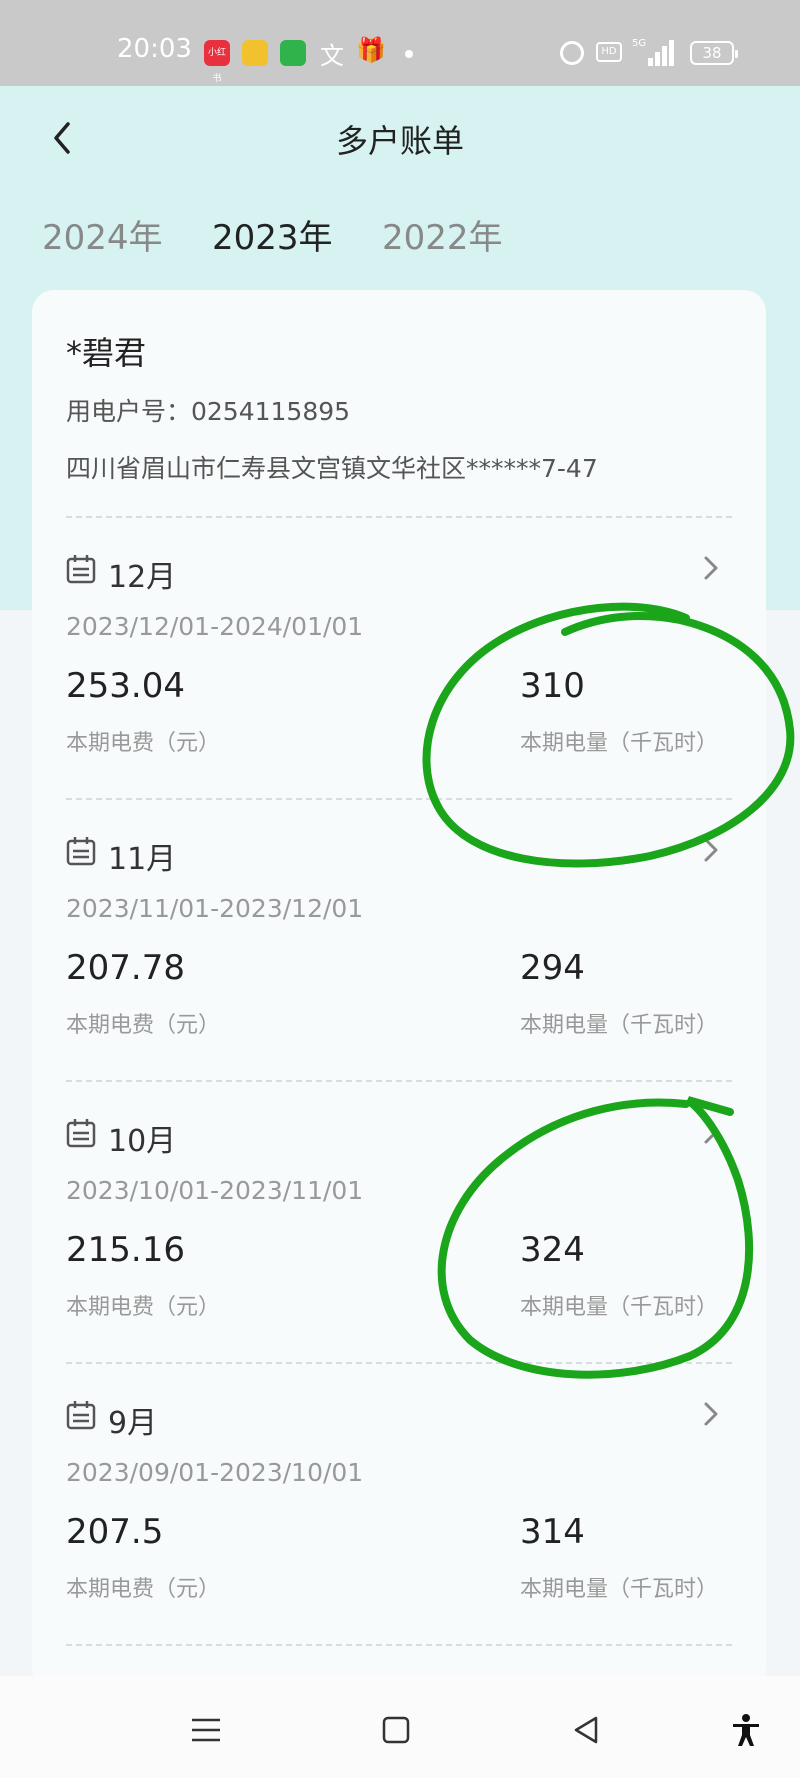 This screenshot has height=1778, width=800. I want to click on menu-icon, so click(206, 1730).